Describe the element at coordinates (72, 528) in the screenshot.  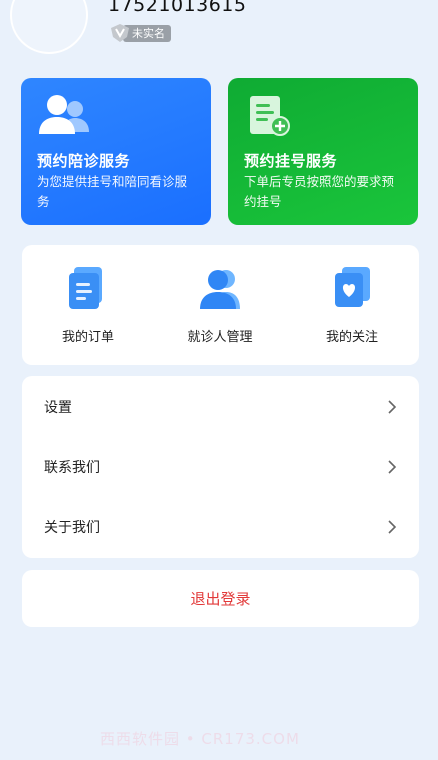
I see `menu-item-label: 关于我们` at that location.